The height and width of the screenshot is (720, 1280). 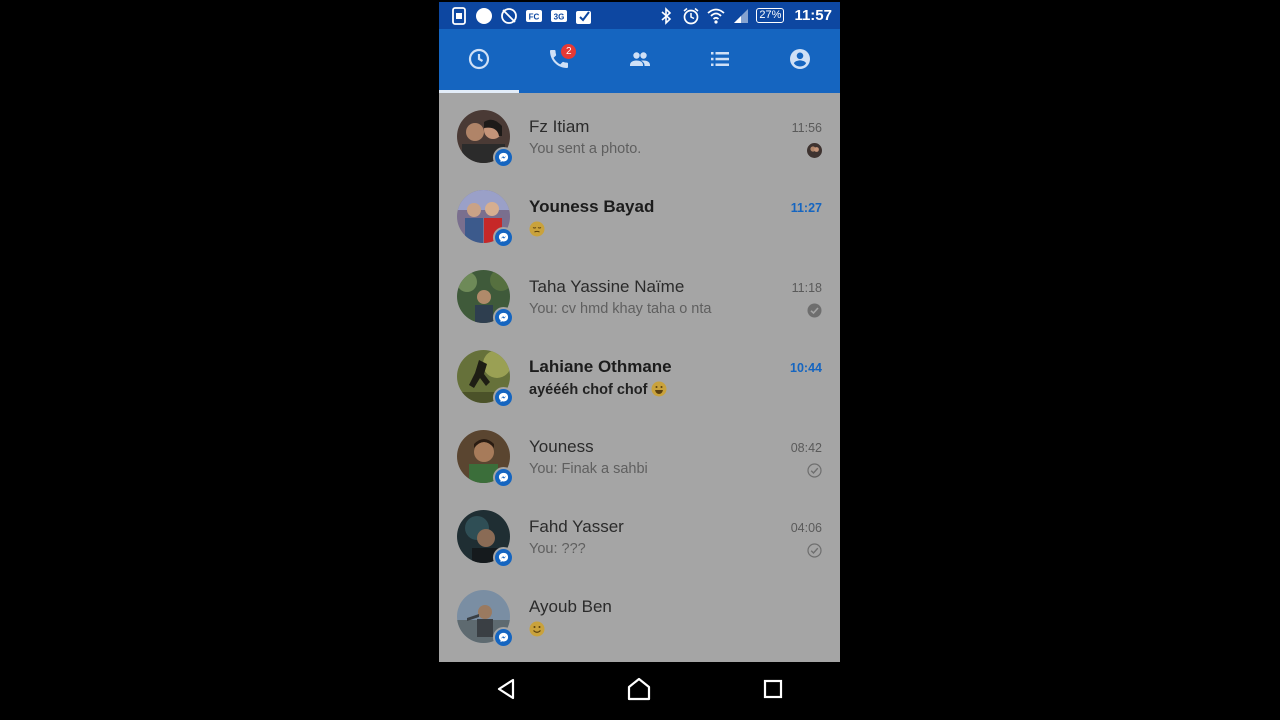 I want to click on message-time: 04:06, so click(x=806, y=528).